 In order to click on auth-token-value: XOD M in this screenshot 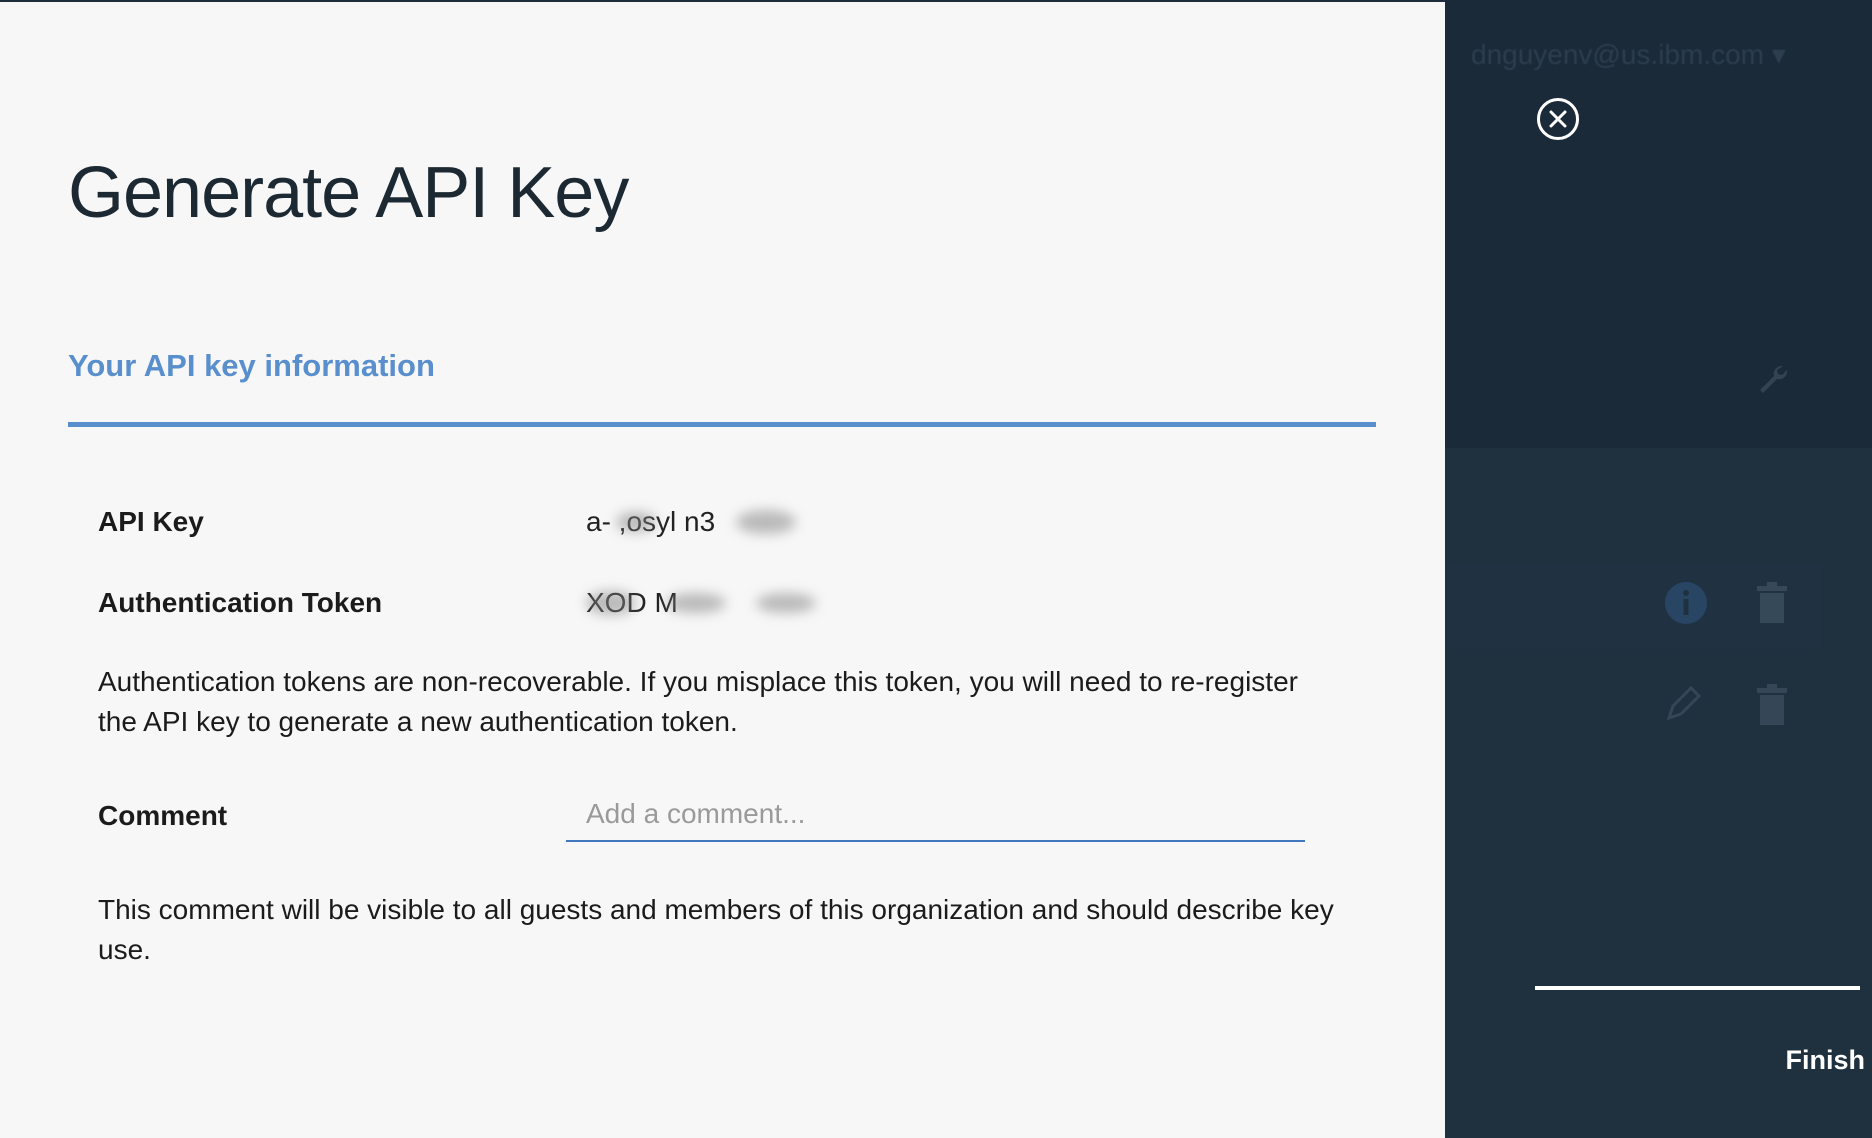, I will do `click(701, 603)`.